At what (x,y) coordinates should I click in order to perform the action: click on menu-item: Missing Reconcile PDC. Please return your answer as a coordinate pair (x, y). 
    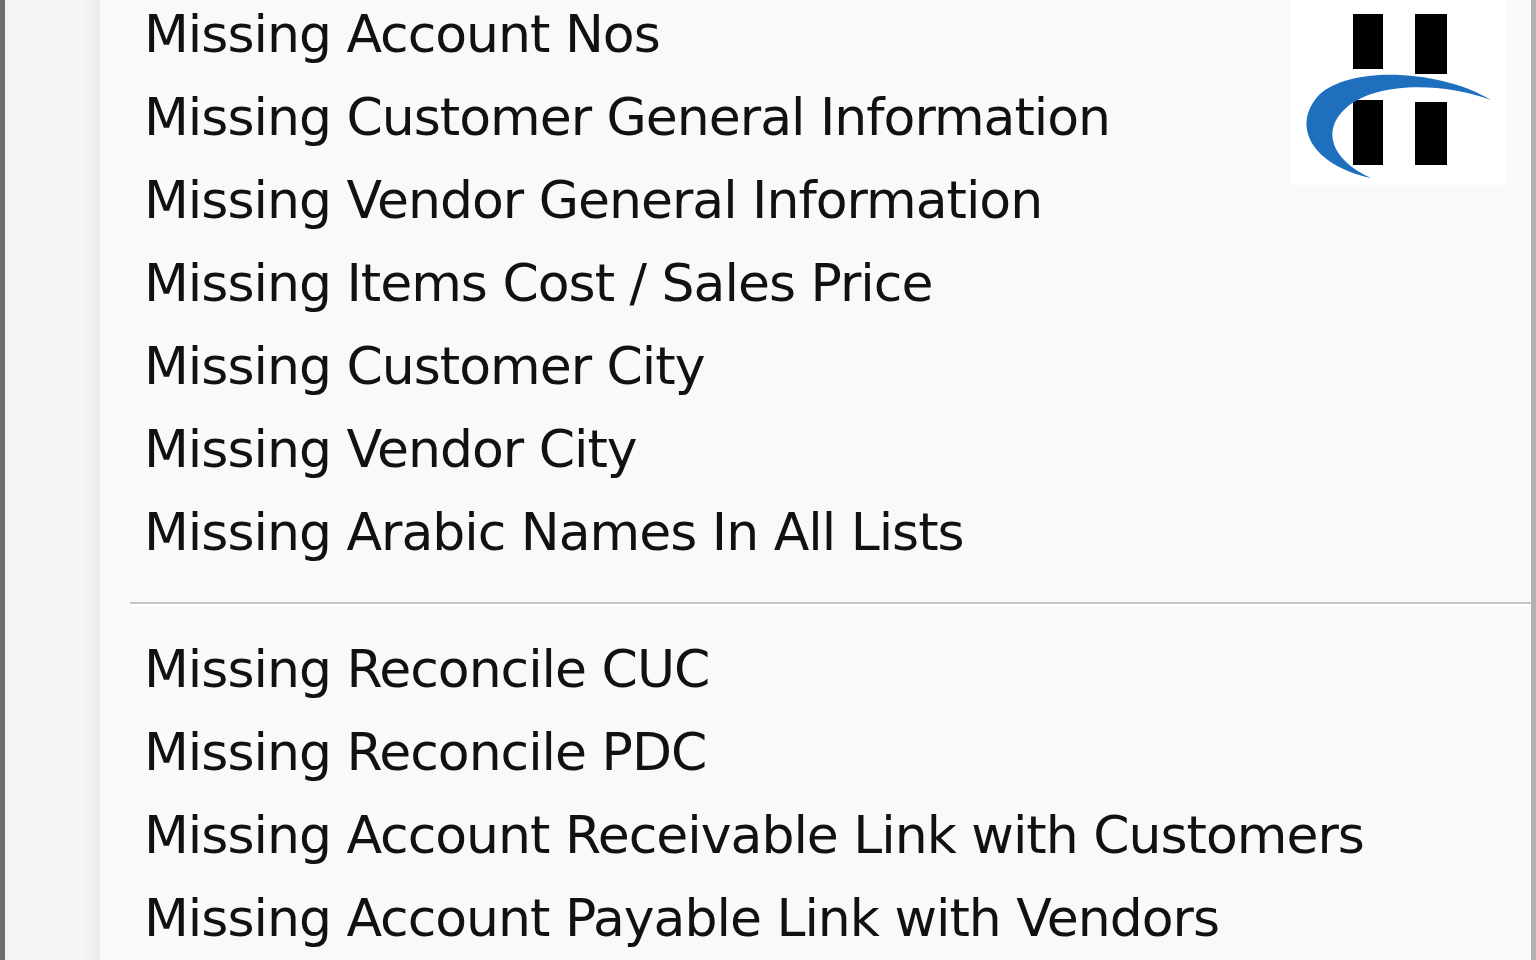
    Looking at the image, I should click on (815, 752).